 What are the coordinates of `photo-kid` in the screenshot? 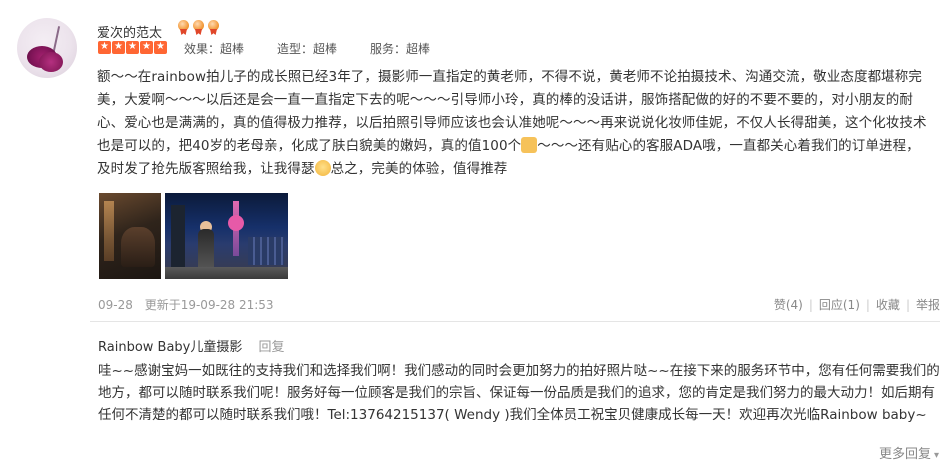 It's located at (206, 249).